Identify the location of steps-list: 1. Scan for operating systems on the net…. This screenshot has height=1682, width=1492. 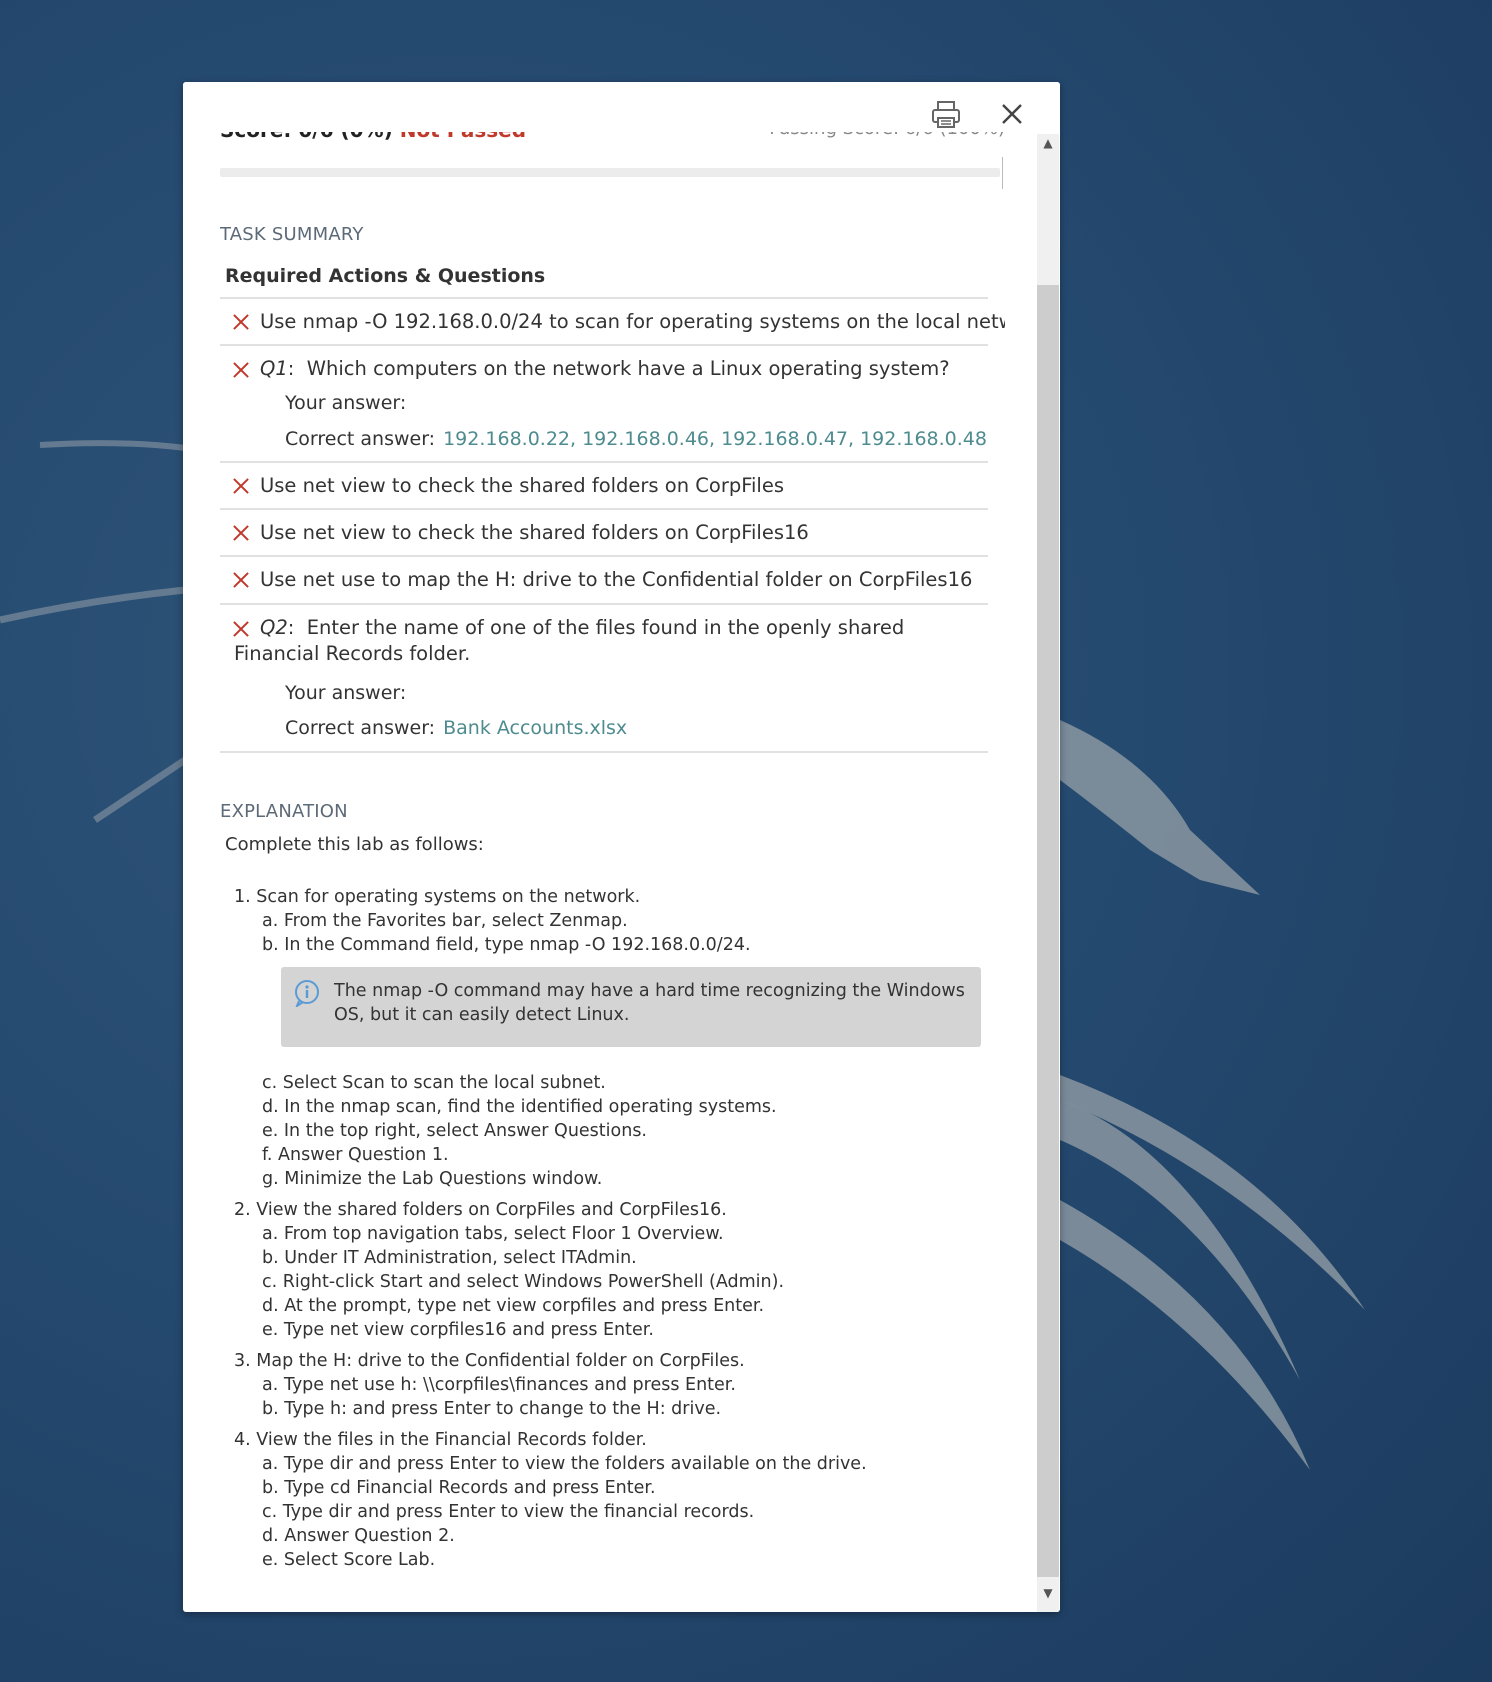
(492, 921).